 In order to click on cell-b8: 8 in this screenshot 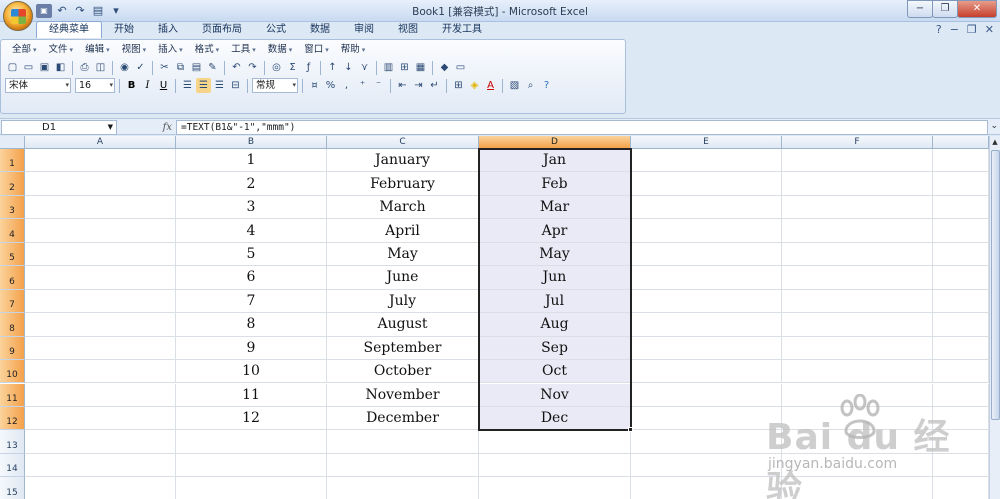, I will do `click(251, 325)`.